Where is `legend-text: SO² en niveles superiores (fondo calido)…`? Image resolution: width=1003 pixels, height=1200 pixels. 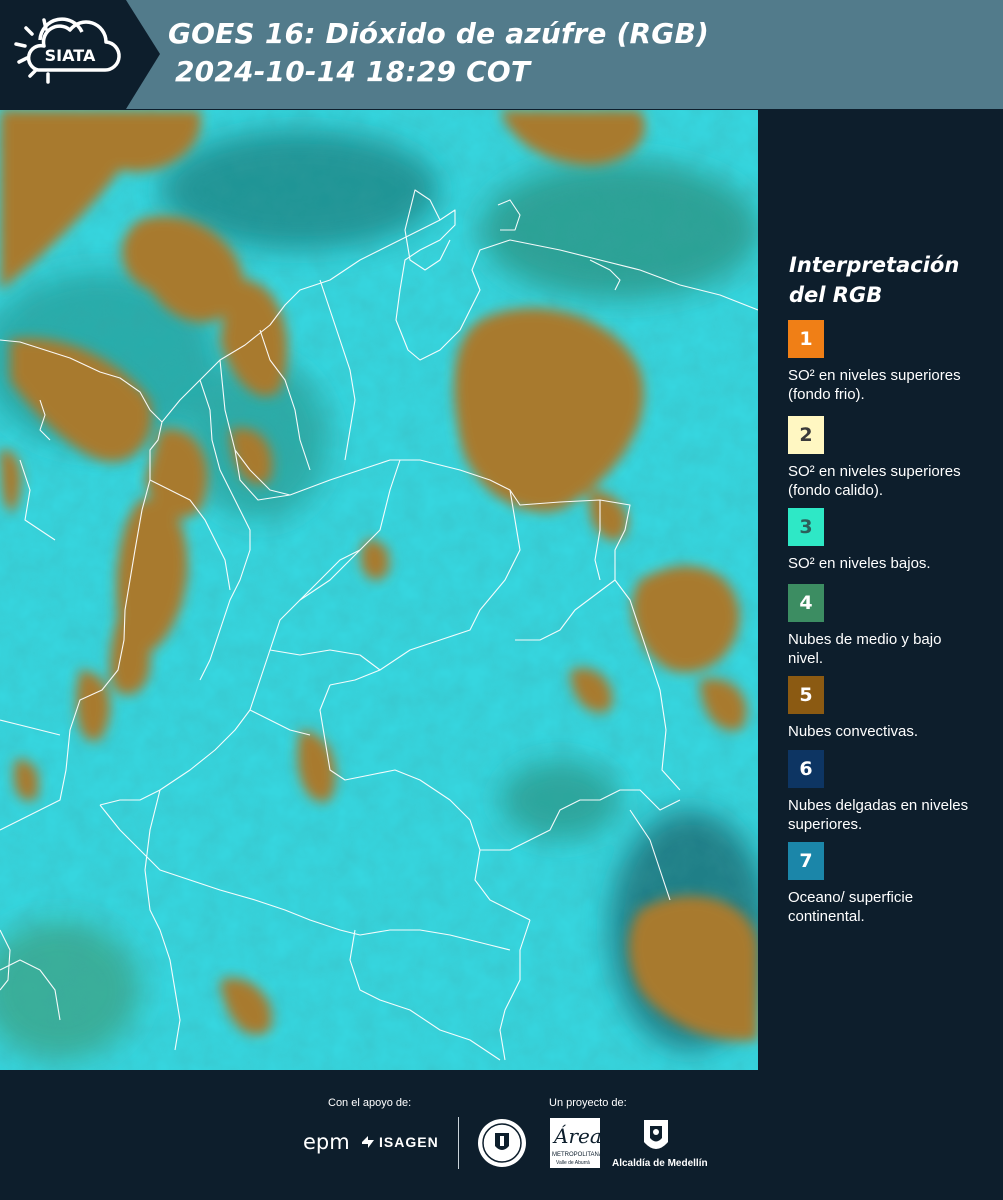 legend-text: SO² en niveles superiores (fondo calido)… is located at coordinates (874, 481).